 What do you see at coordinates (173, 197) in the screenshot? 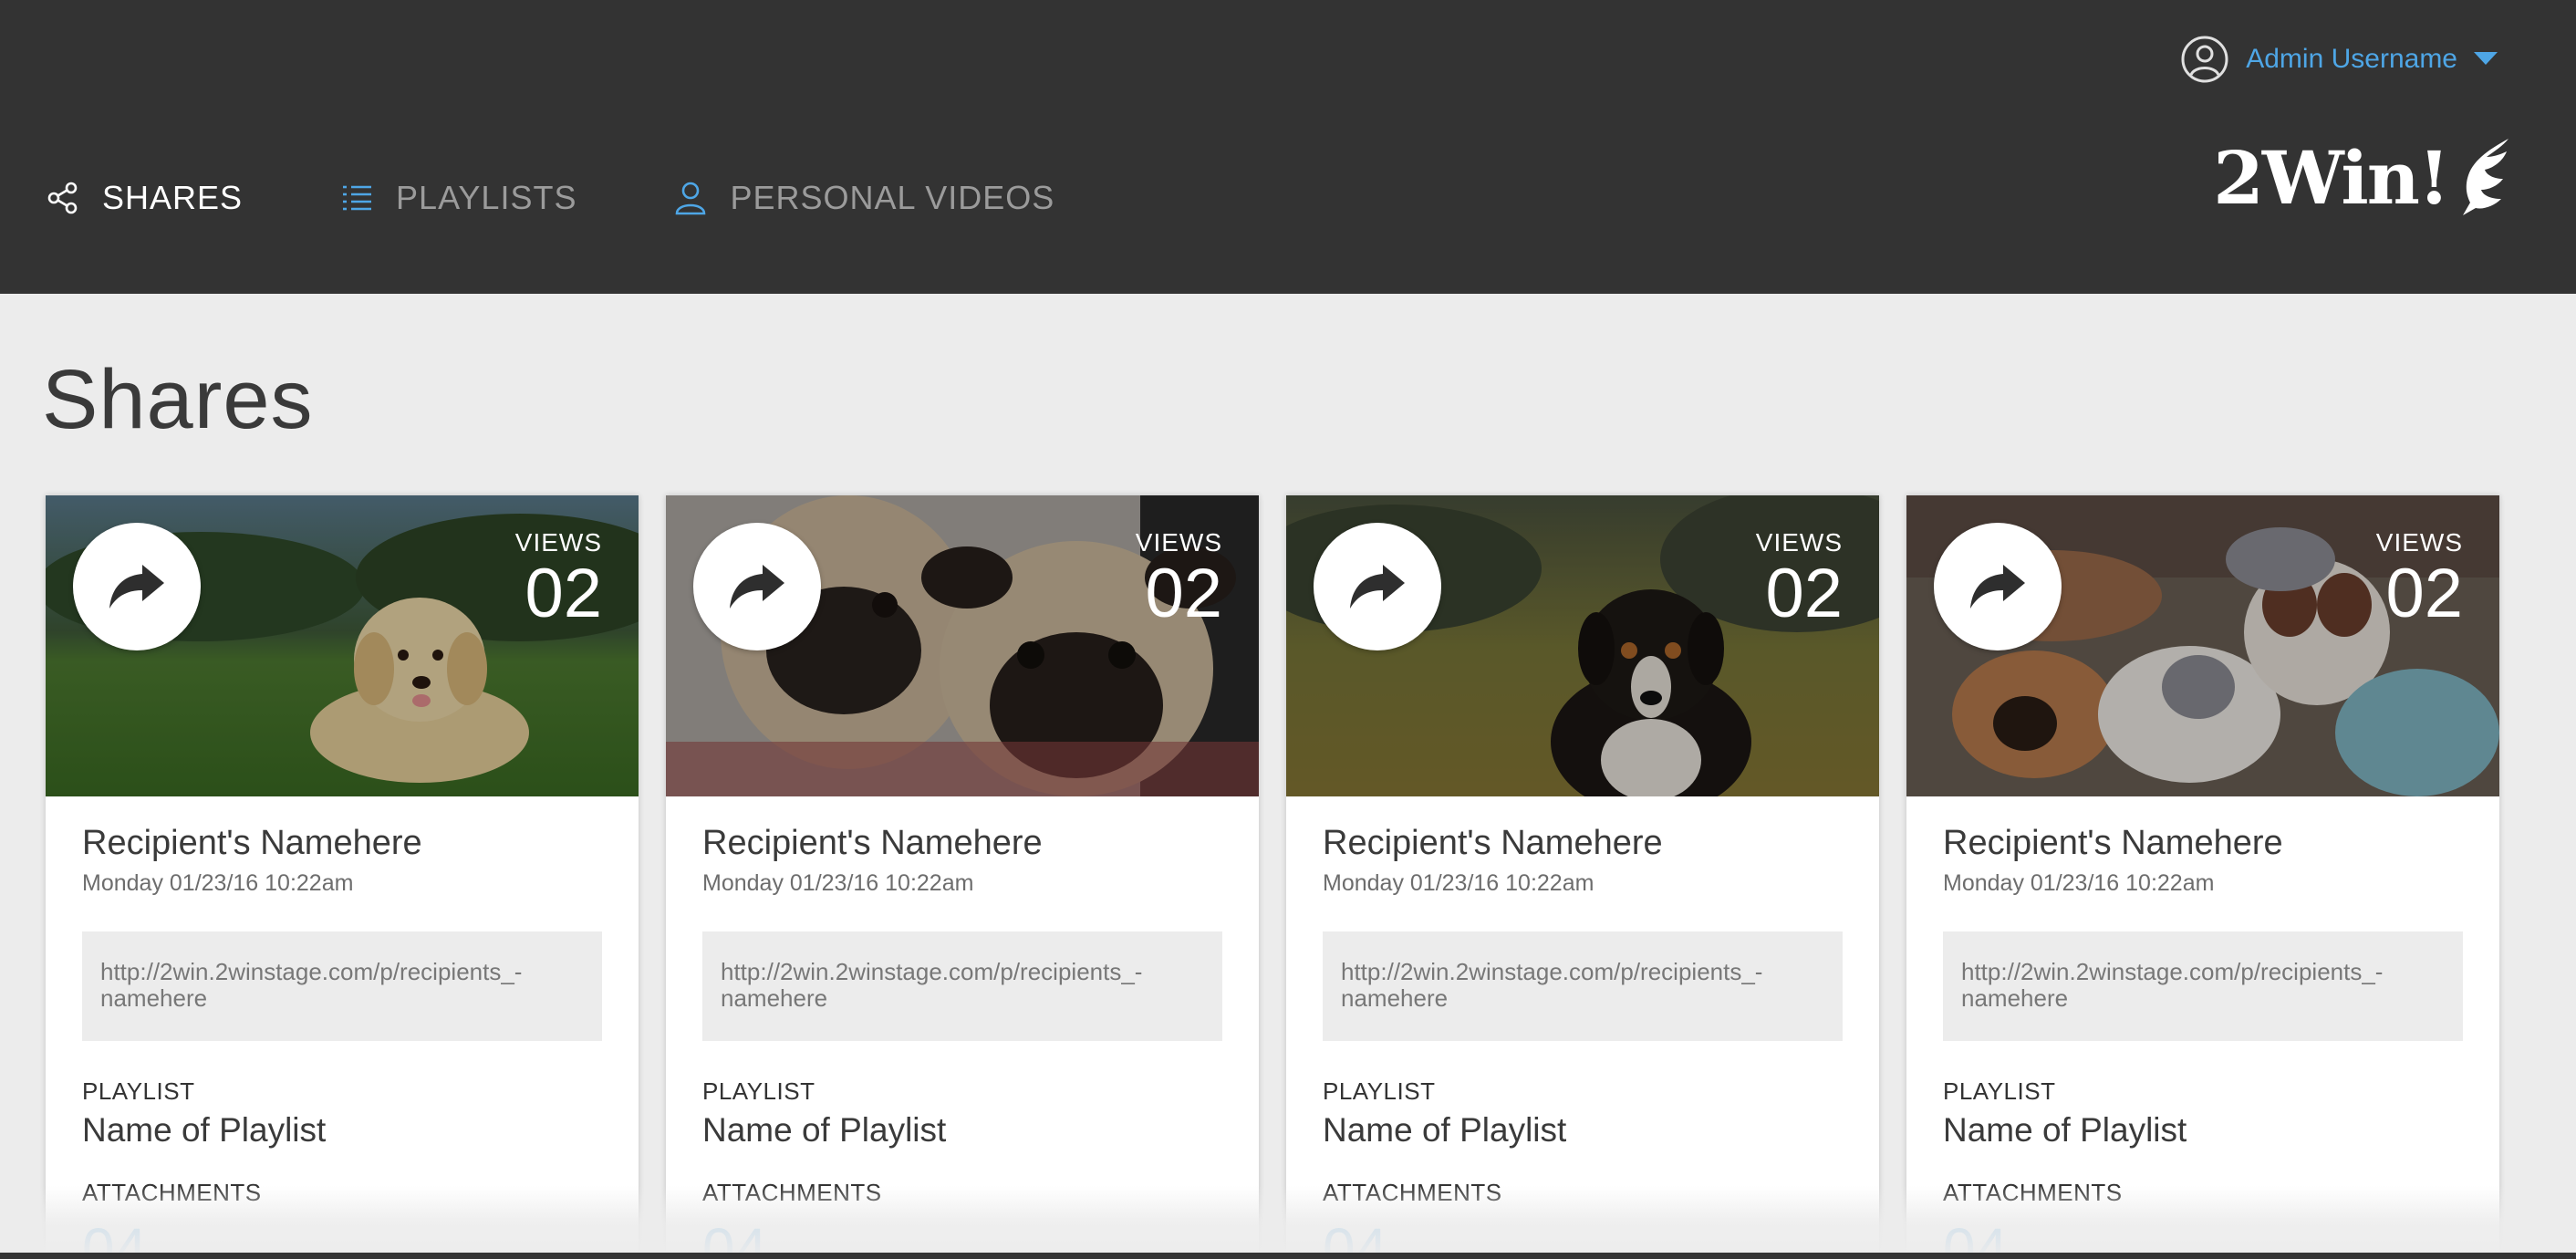
I see `nav-label-shares: SHARES` at bounding box center [173, 197].